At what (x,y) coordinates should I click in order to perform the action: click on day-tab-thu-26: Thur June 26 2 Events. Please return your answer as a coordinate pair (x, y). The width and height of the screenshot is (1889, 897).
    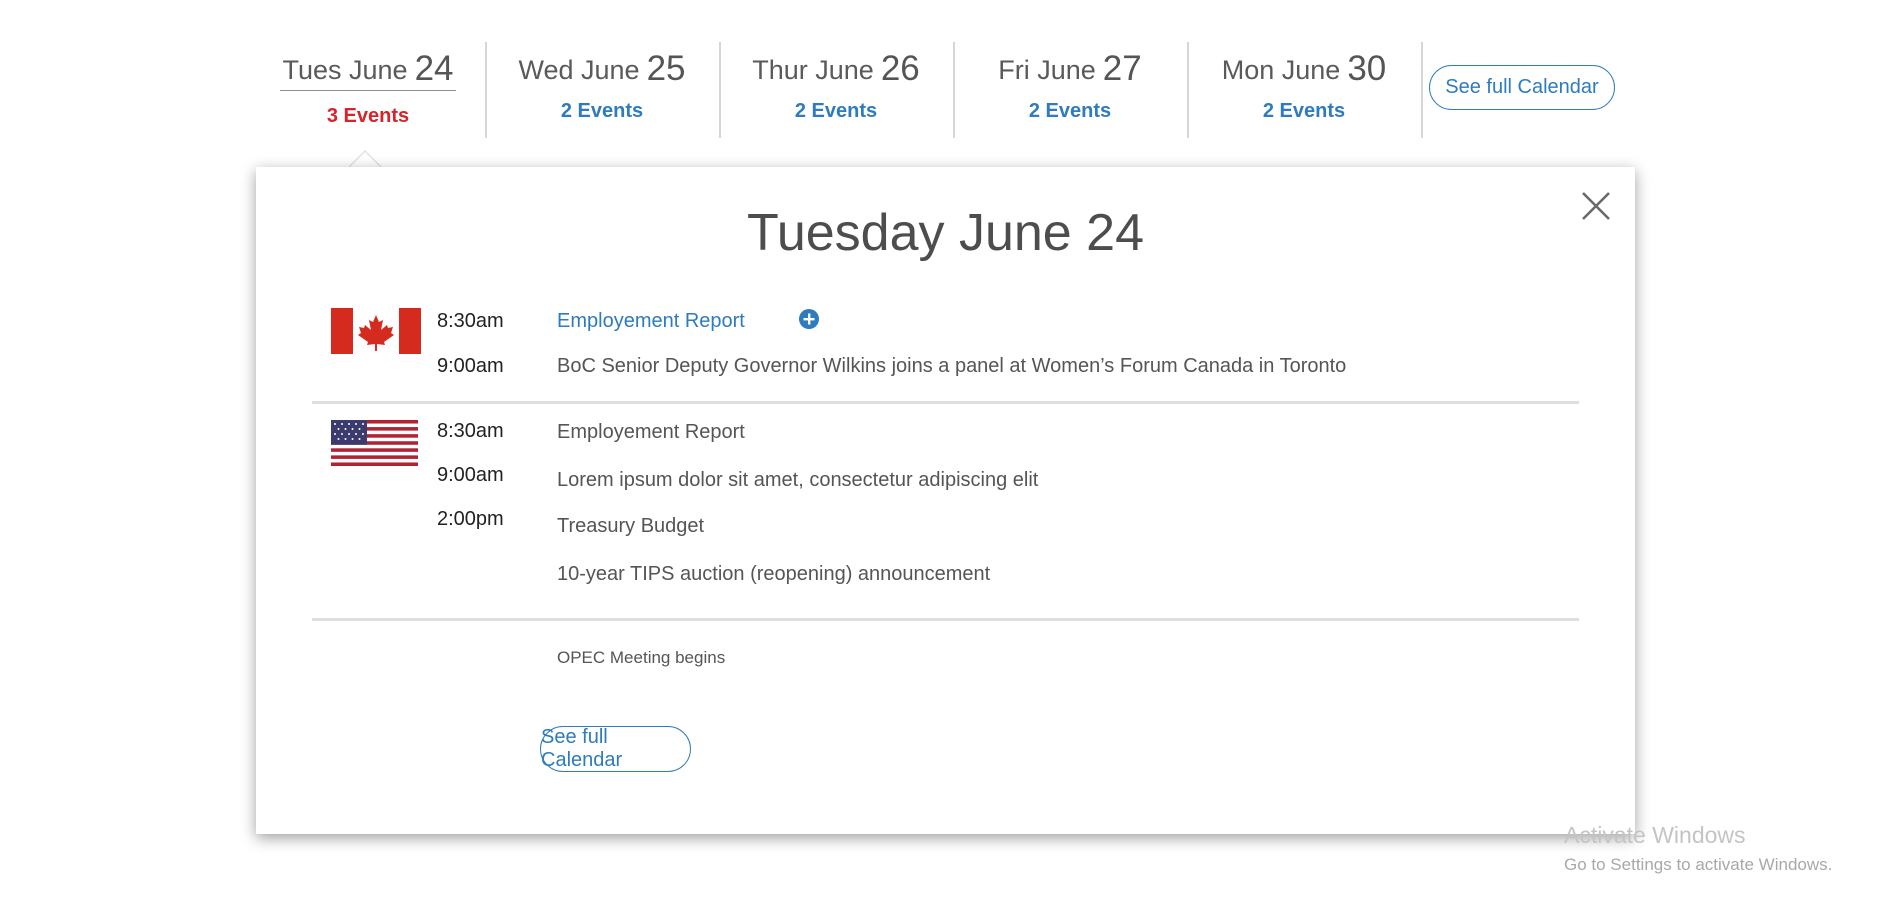
    Looking at the image, I should click on (836, 90).